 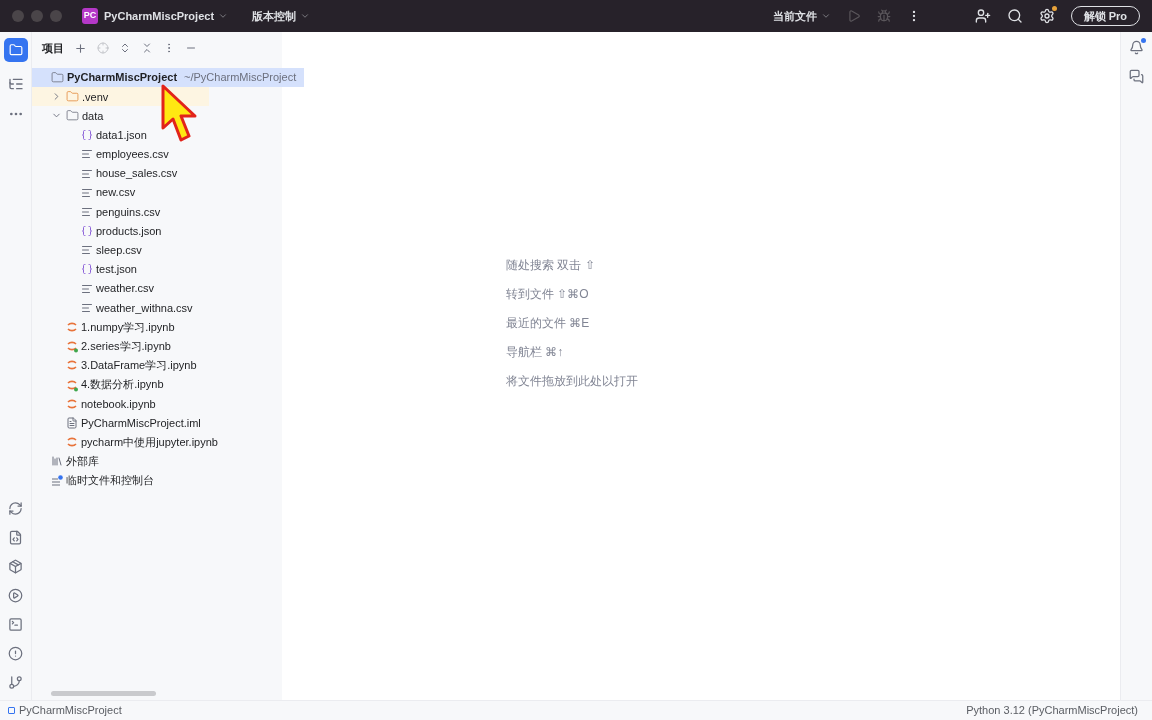 What do you see at coordinates (149, 442) in the screenshot?
I see `item-label: pycharm中使用jupyter.ipynb` at bounding box center [149, 442].